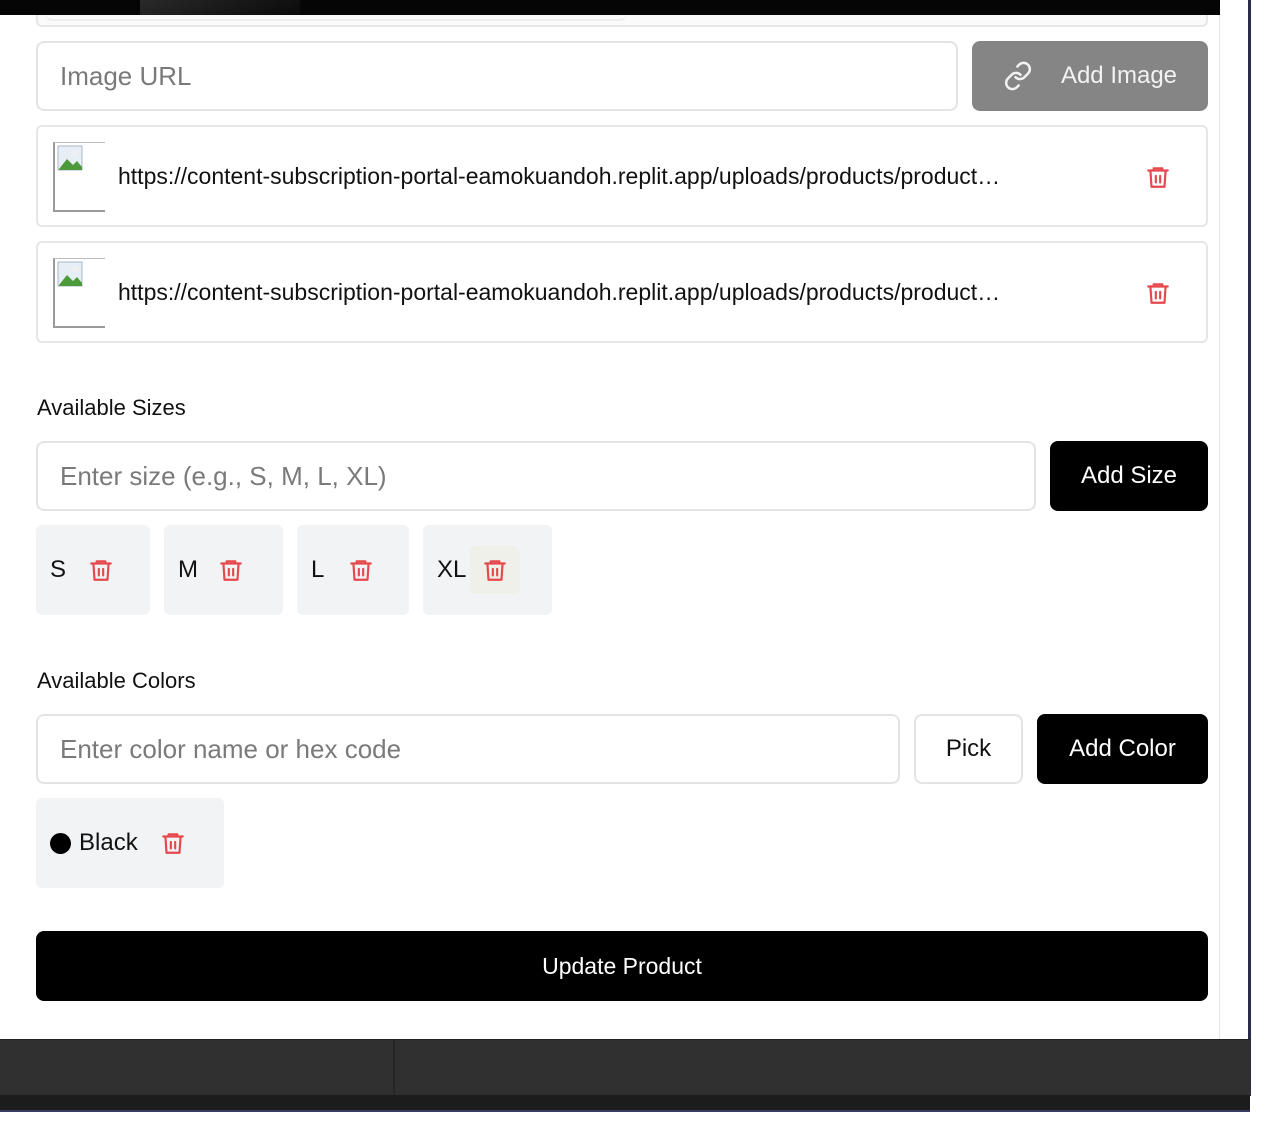 This screenshot has height=1128, width=1266. What do you see at coordinates (1119, 75) in the screenshot?
I see `add-image-label: Add Image` at bounding box center [1119, 75].